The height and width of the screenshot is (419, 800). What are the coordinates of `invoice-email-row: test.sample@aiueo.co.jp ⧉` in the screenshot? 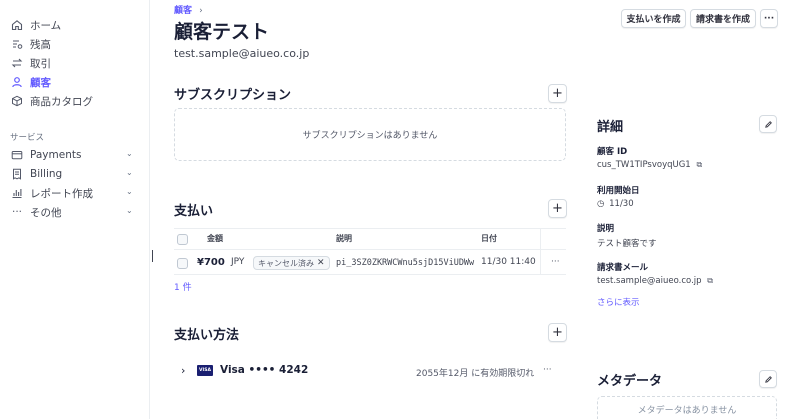 It's located at (655, 281).